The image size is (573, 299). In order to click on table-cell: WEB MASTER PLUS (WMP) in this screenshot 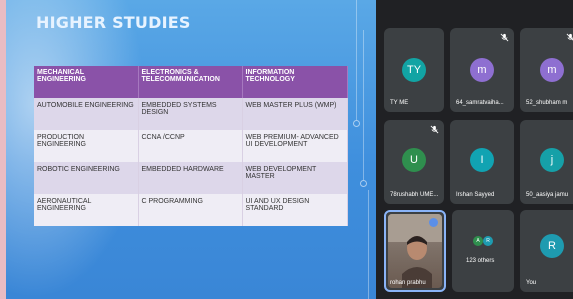, I will do `click(295, 114)`.